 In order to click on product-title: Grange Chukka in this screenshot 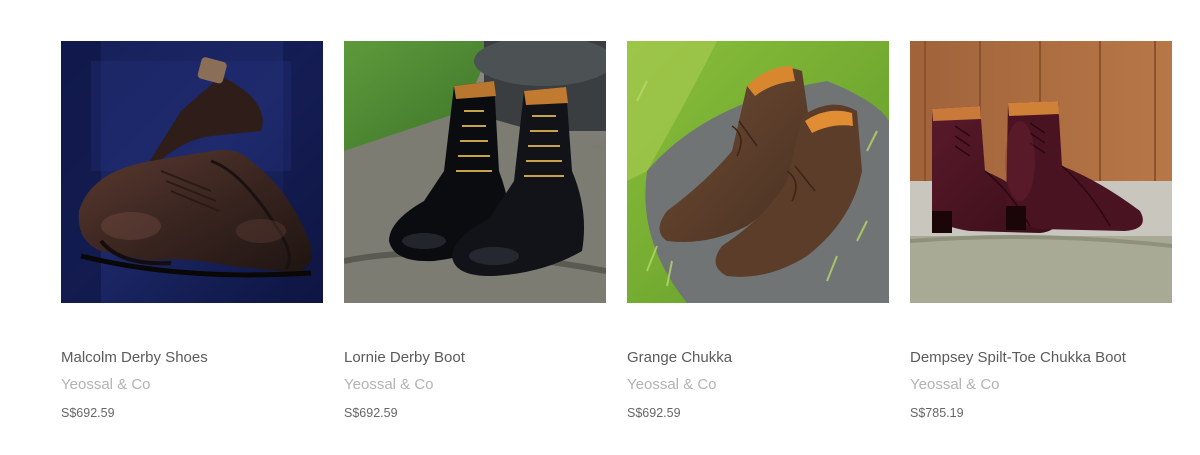, I will do `click(758, 358)`.